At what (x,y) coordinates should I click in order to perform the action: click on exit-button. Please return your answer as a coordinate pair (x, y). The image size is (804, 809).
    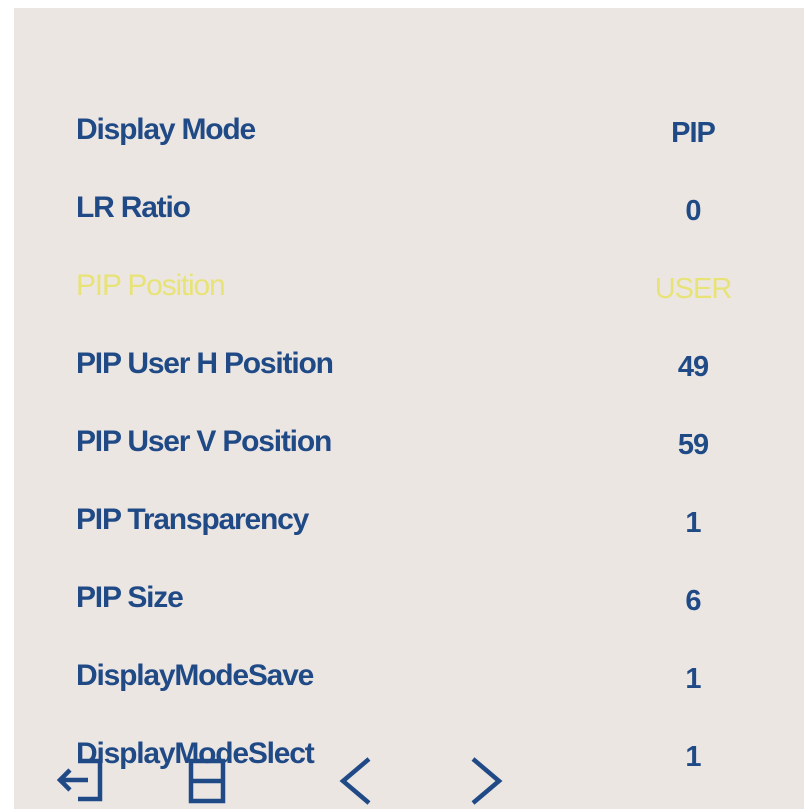
    Looking at the image, I should click on (82, 781).